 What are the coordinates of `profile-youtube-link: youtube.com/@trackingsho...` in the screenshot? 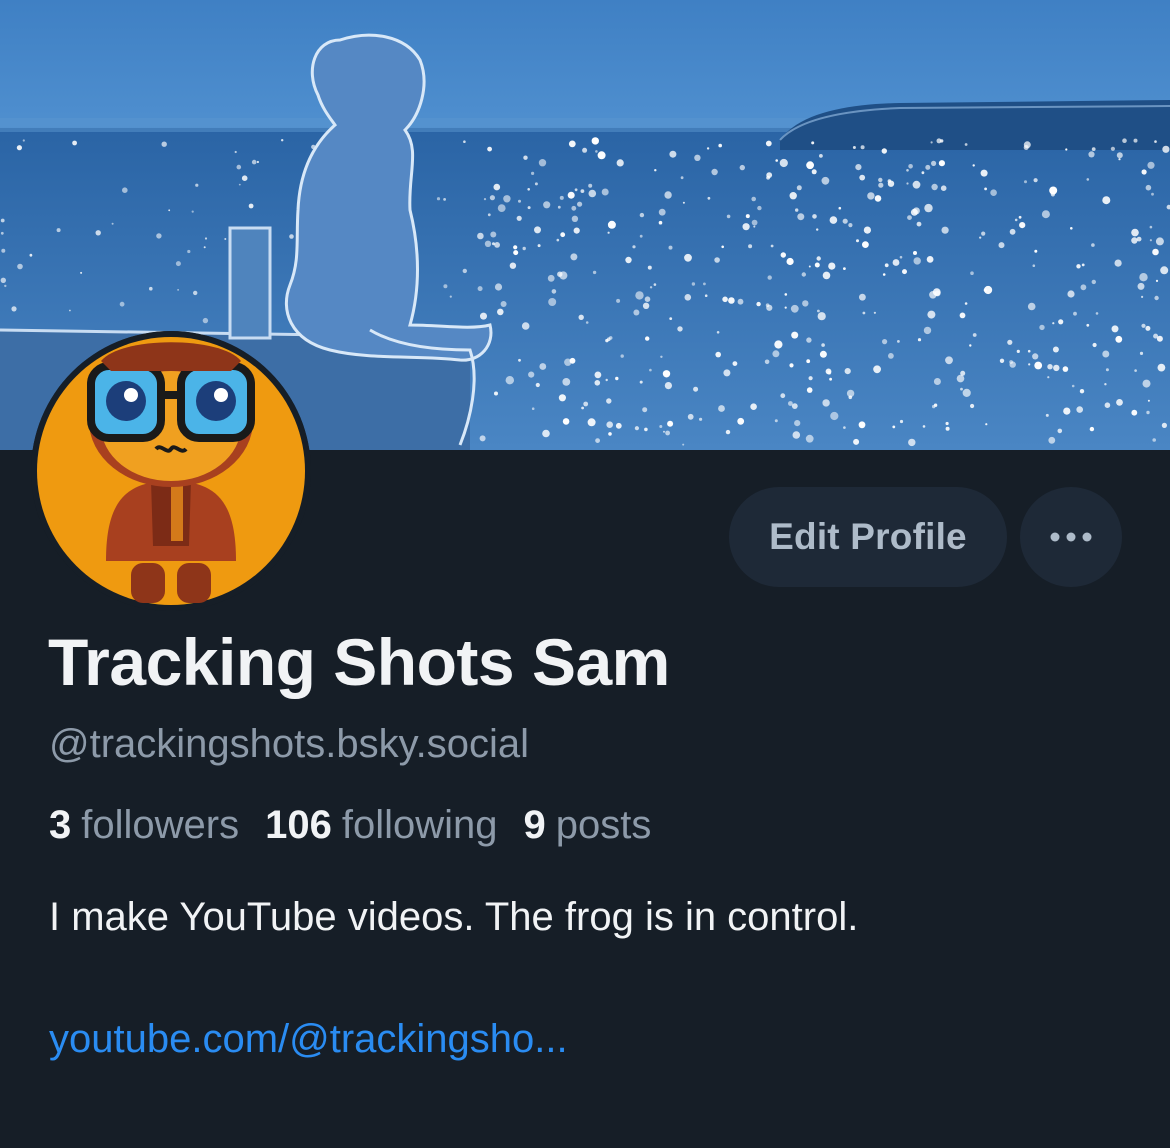 It's located at (308, 1039).